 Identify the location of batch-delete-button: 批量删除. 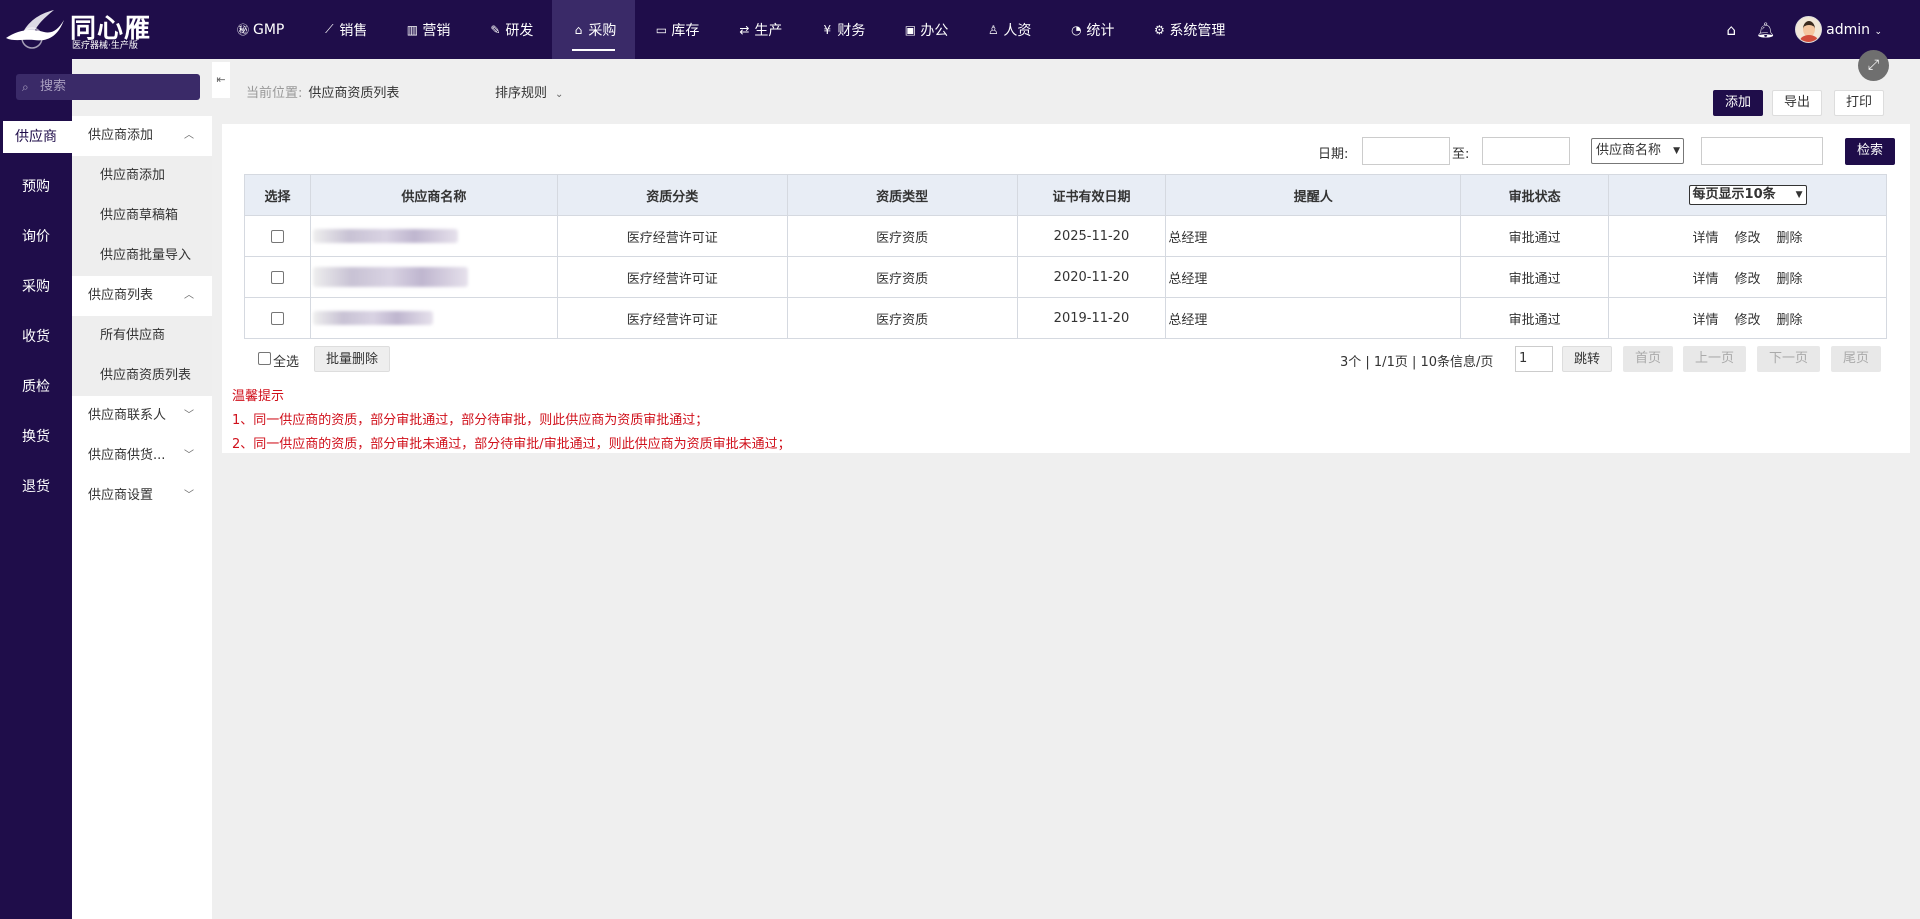
(352, 359).